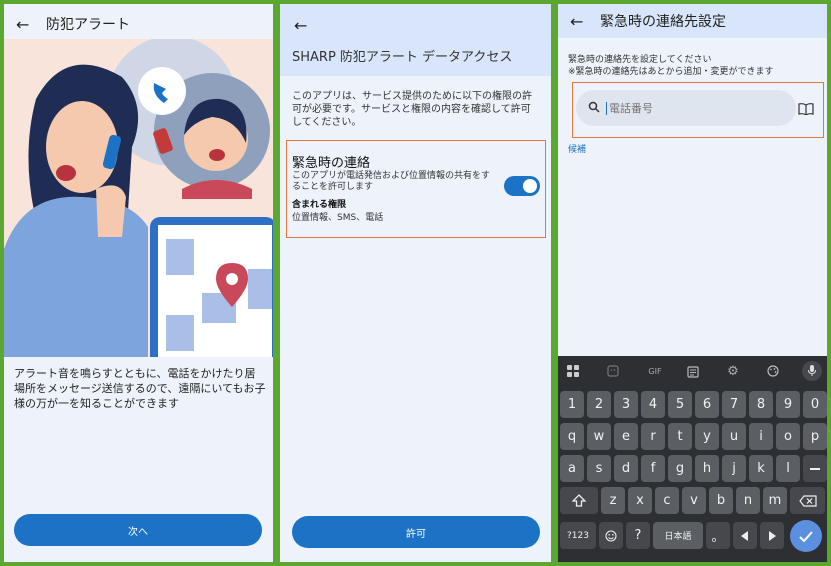 The height and width of the screenshot is (566, 831). Describe the element at coordinates (578, 535) in the screenshot. I see `symbols-mode-key: ?123` at that location.